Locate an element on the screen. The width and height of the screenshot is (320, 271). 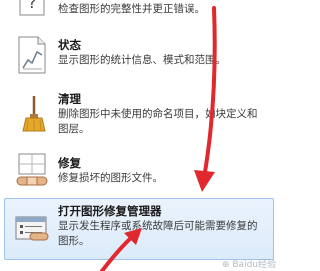
drawing-recovery-manager-icon is located at coordinates (32, 228).